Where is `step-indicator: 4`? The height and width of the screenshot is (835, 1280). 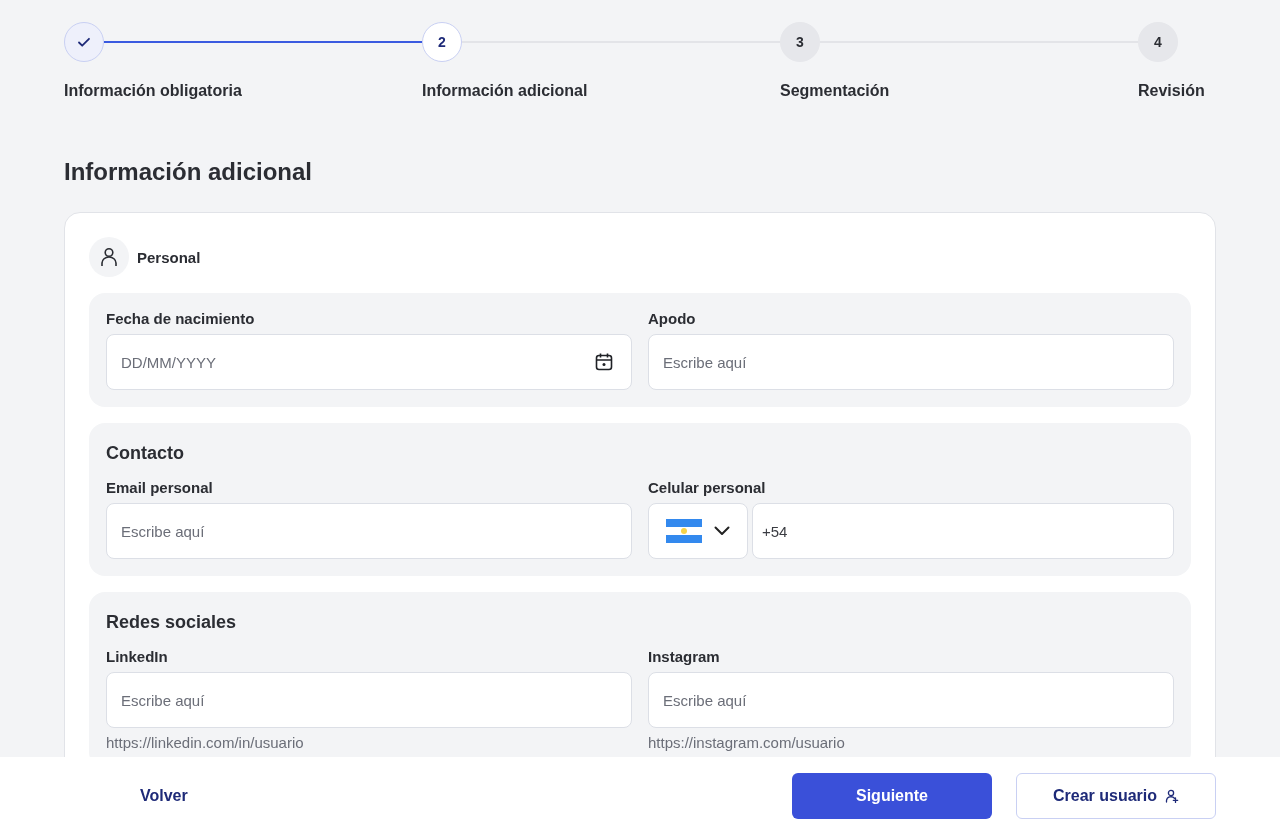
step-indicator: 4 is located at coordinates (1158, 42).